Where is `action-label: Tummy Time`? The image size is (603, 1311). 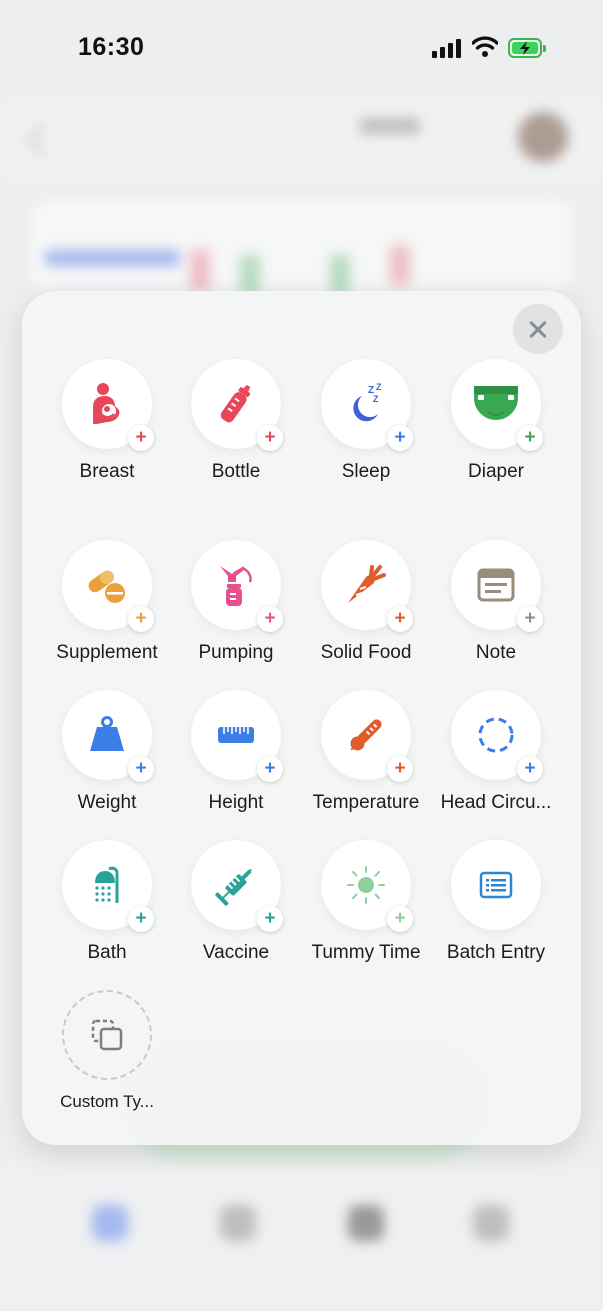
action-label: Tummy Time is located at coordinates (366, 952).